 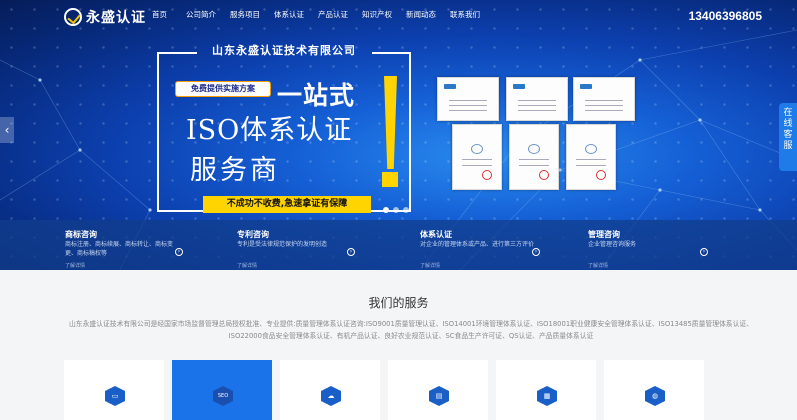 What do you see at coordinates (316, 95) in the screenshot?
I see `headline-one-stop: 一站式` at bounding box center [316, 95].